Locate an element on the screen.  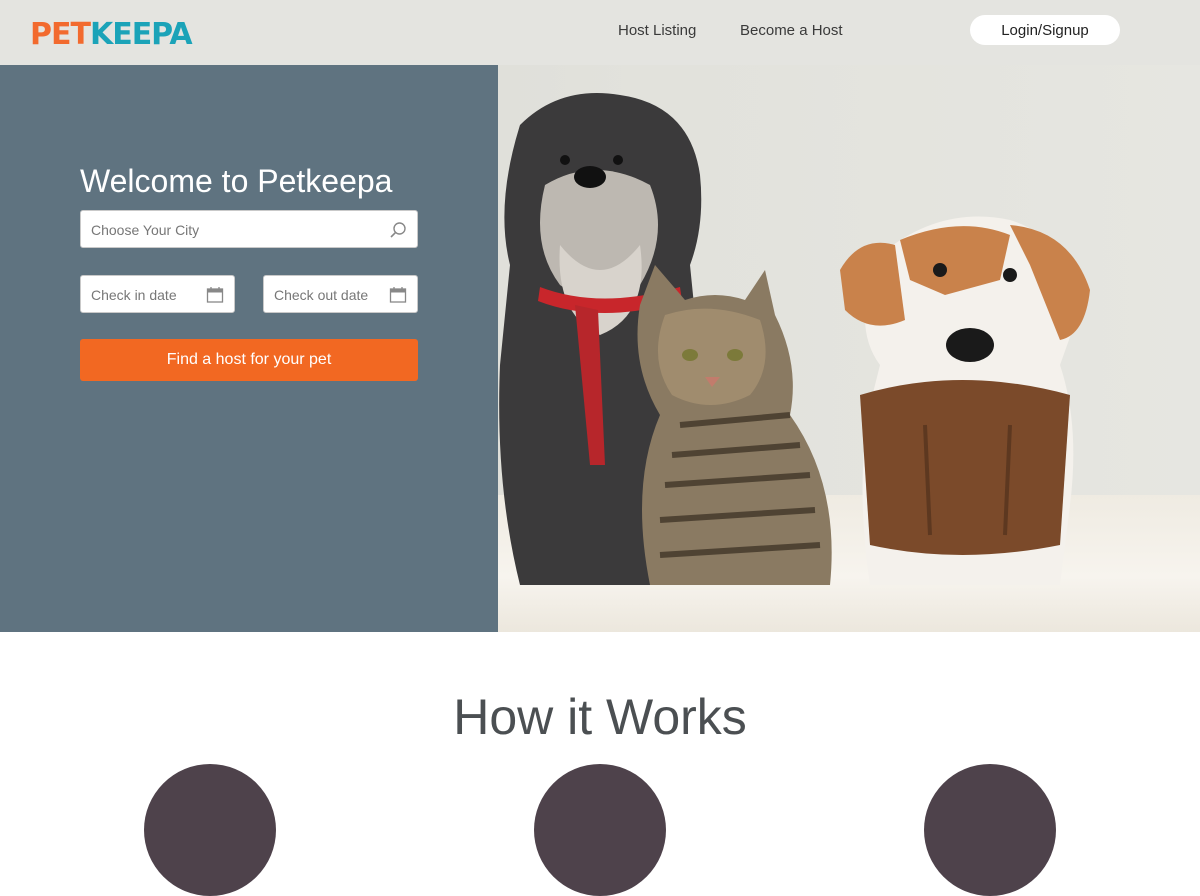
tabby-cat is located at coordinates (734, 425).